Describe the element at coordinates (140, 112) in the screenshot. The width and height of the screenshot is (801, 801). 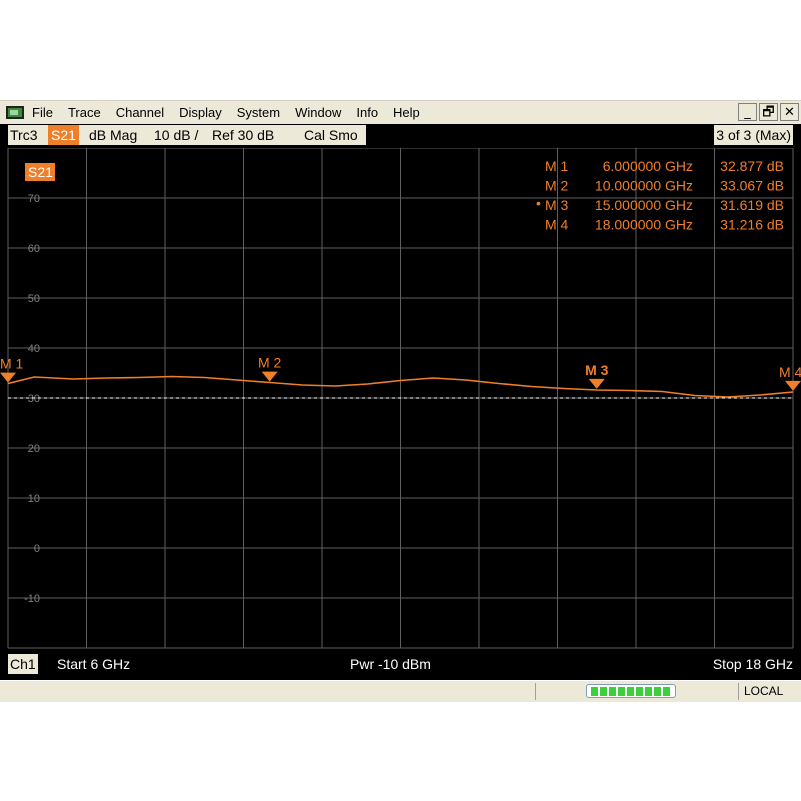
I see `menu-channel: Channel` at that location.